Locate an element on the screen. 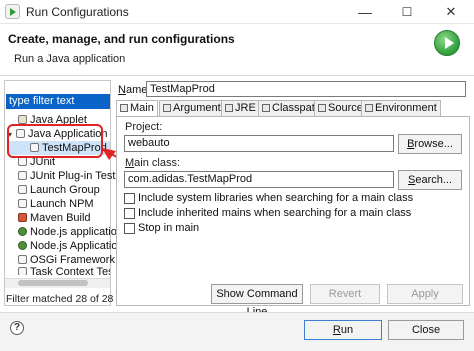  arguments-tab-icon is located at coordinates (167, 108).